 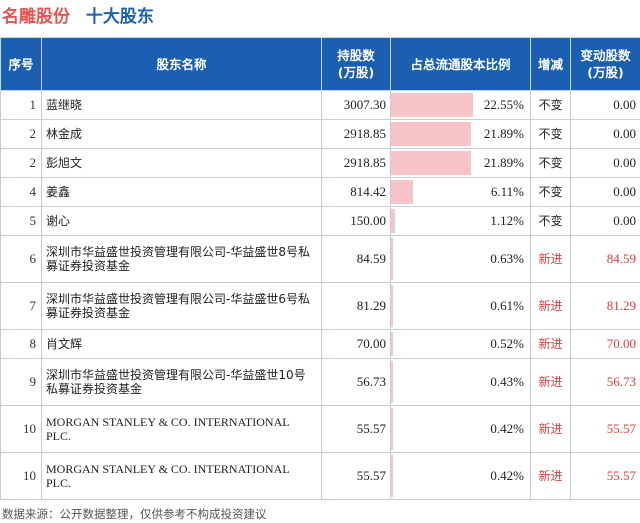 I want to click on row-index: 9, so click(x=21, y=382).